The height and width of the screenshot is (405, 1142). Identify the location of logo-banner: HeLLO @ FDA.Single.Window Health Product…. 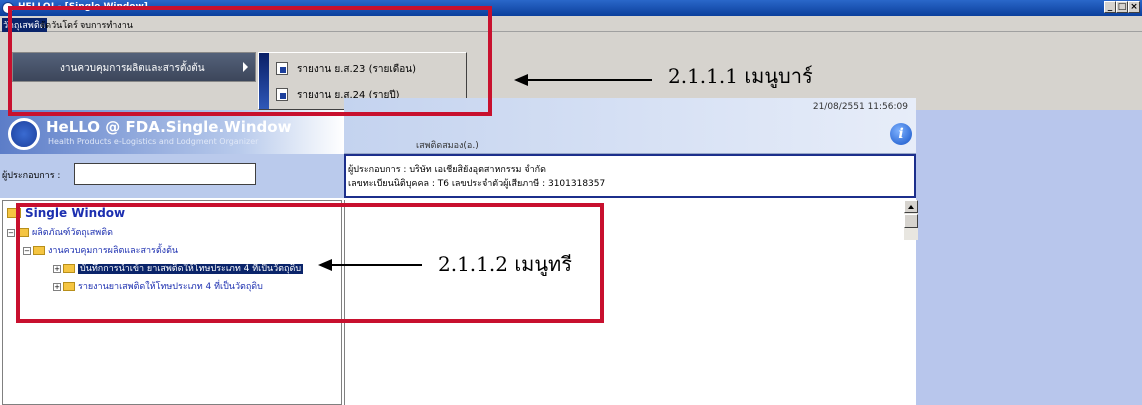
(172, 132).